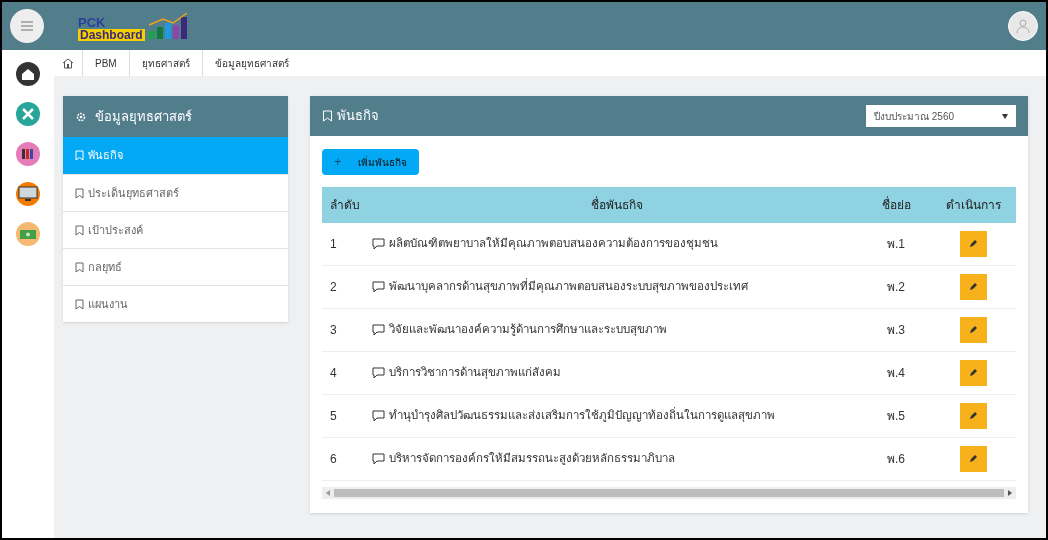  What do you see at coordinates (896, 244) in the screenshot?
I see `table-cell-text: พ.1` at bounding box center [896, 244].